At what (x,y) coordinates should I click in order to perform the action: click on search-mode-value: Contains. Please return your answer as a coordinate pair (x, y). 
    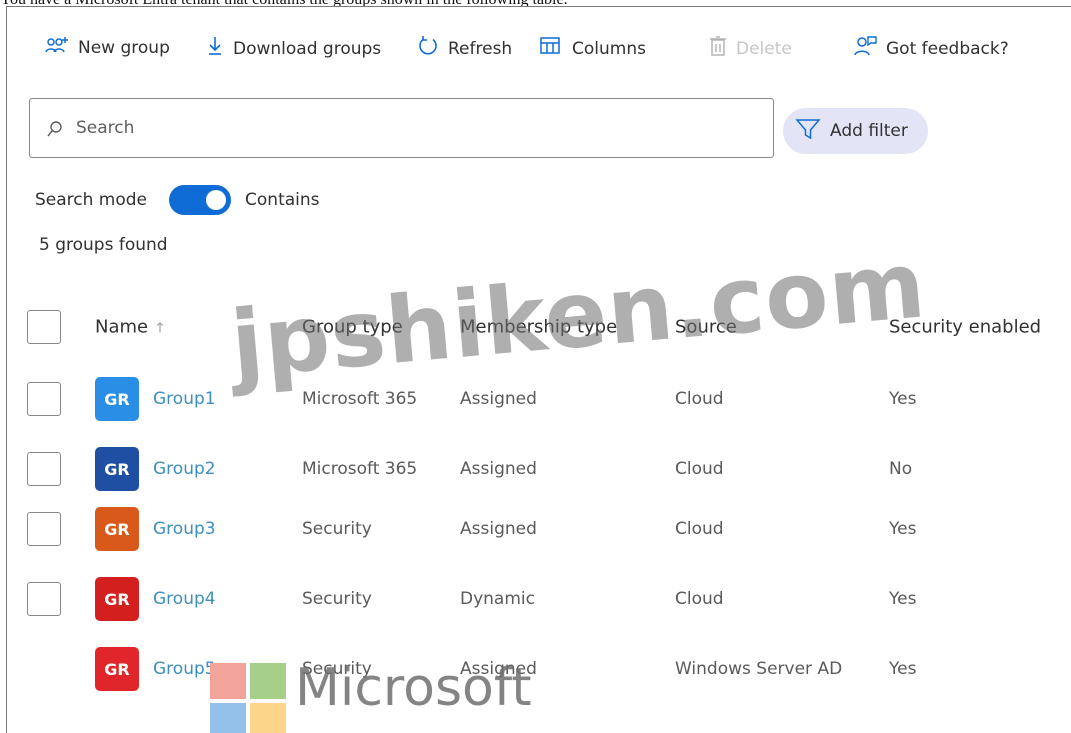
    Looking at the image, I should click on (282, 200).